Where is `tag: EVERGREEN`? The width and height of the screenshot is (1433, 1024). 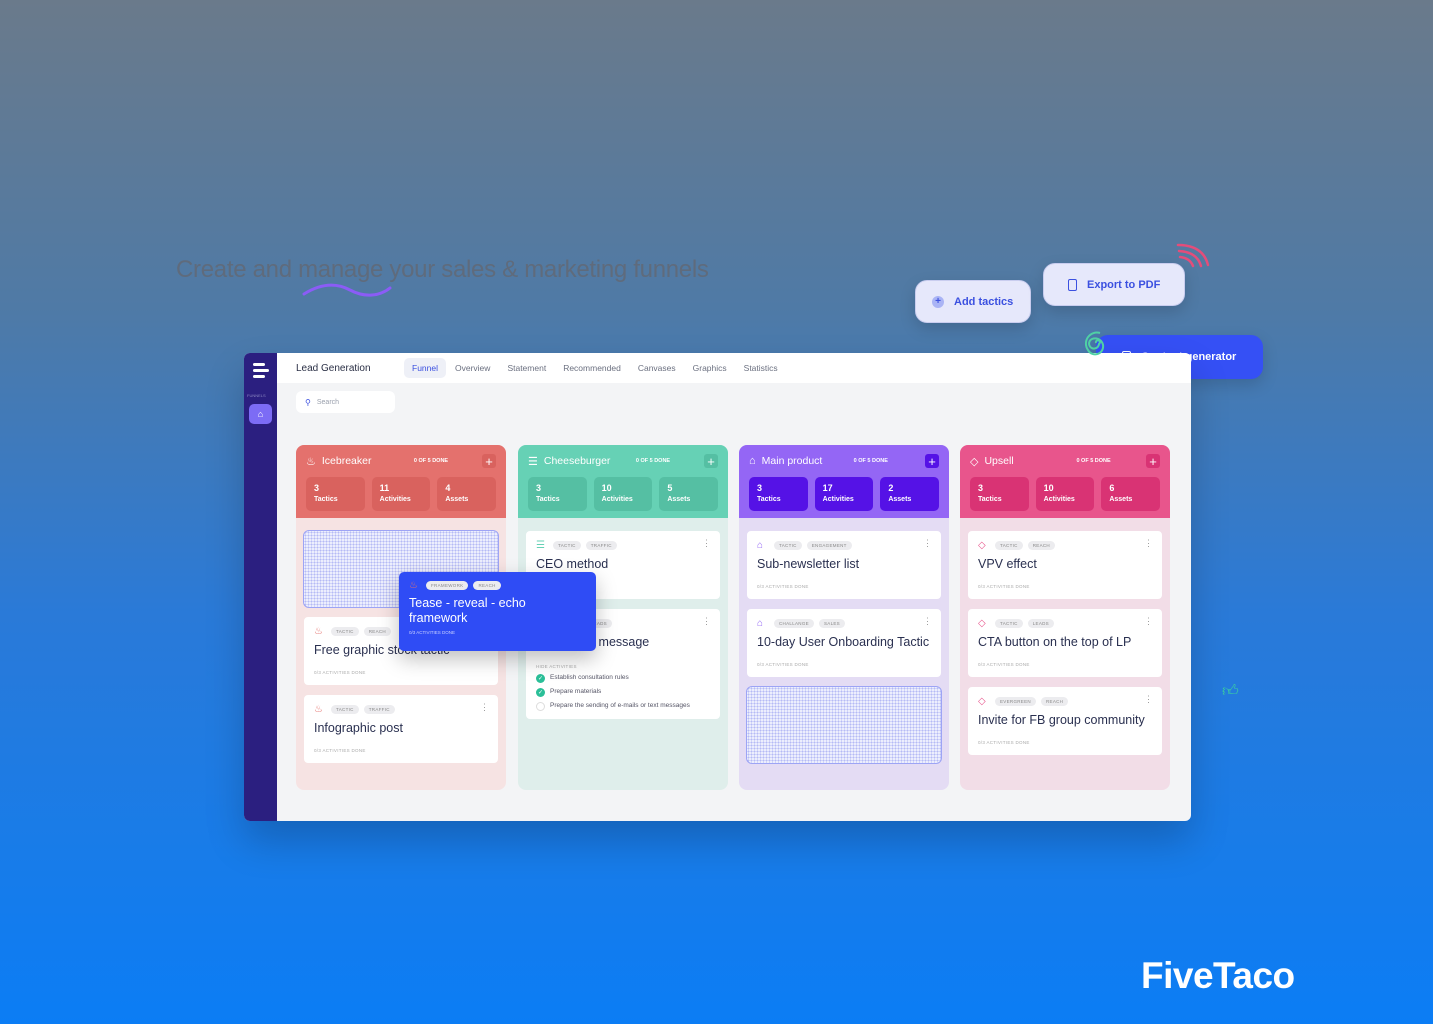
tag: EVERGREEN is located at coordinates (1015, 701).